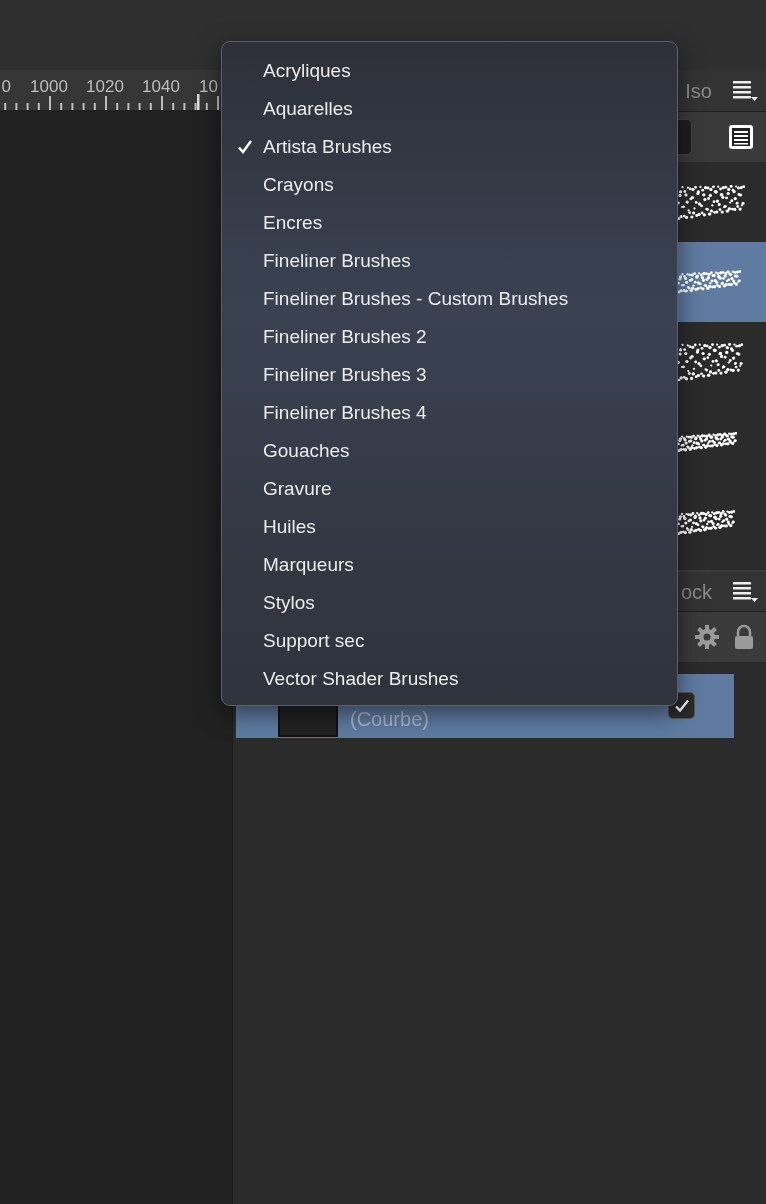 The height and width of the screenshot is (1204, 766). I want to click on ruler-label: 10, so click(208, 86).